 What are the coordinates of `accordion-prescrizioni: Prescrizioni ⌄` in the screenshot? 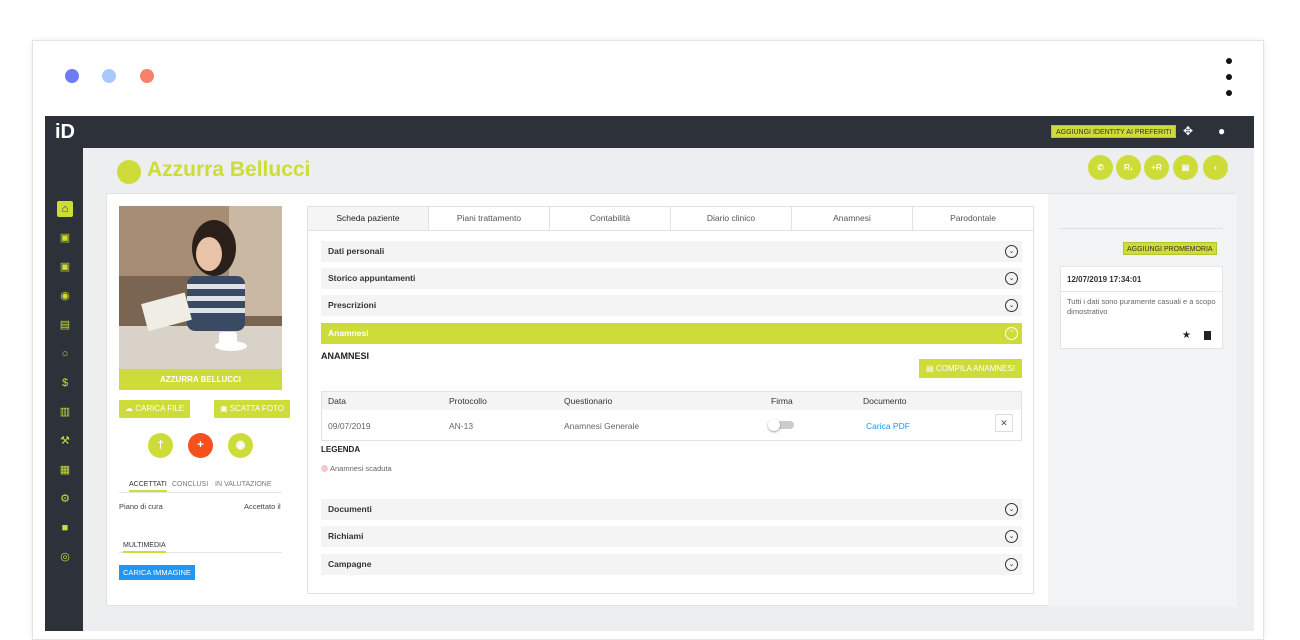 It's located at (671, 305).